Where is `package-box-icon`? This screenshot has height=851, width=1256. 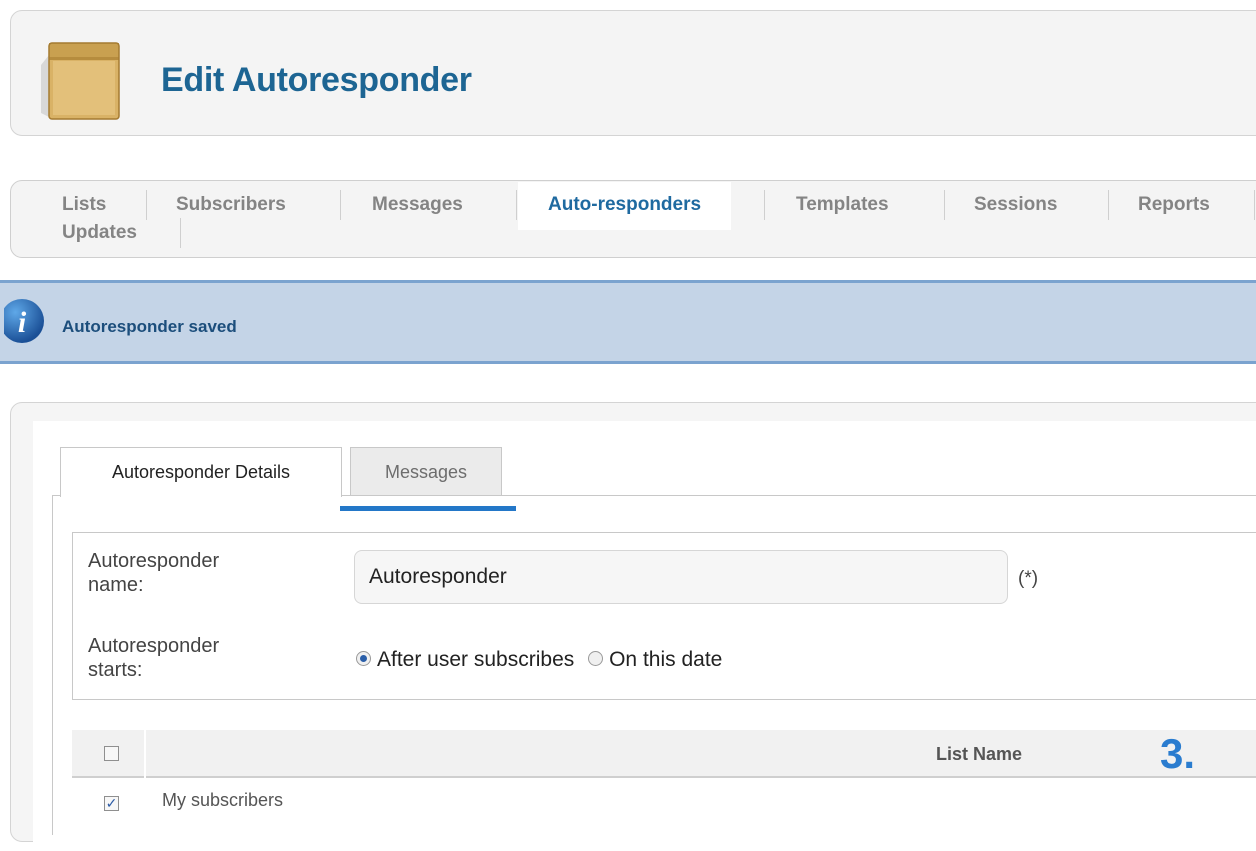 package-box-icon is located at coordinates (80, 81).